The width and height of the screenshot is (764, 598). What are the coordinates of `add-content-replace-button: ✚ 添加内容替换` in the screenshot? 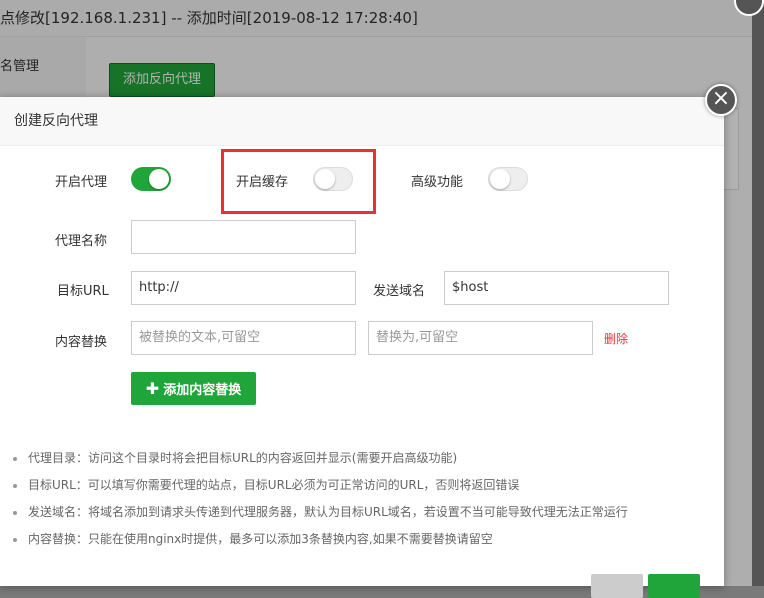 It's located at (193, 388).